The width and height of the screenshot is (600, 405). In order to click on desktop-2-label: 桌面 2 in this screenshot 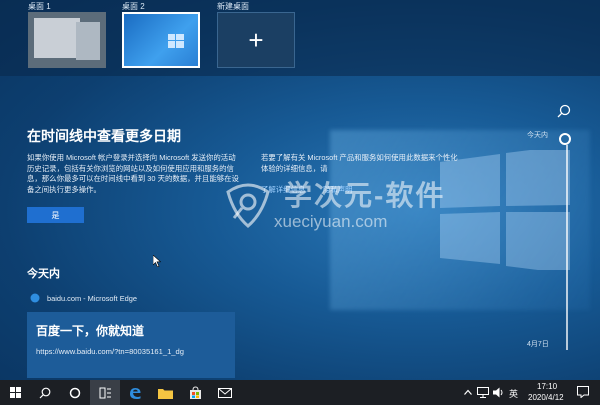, I will do `click(133, 6)`.